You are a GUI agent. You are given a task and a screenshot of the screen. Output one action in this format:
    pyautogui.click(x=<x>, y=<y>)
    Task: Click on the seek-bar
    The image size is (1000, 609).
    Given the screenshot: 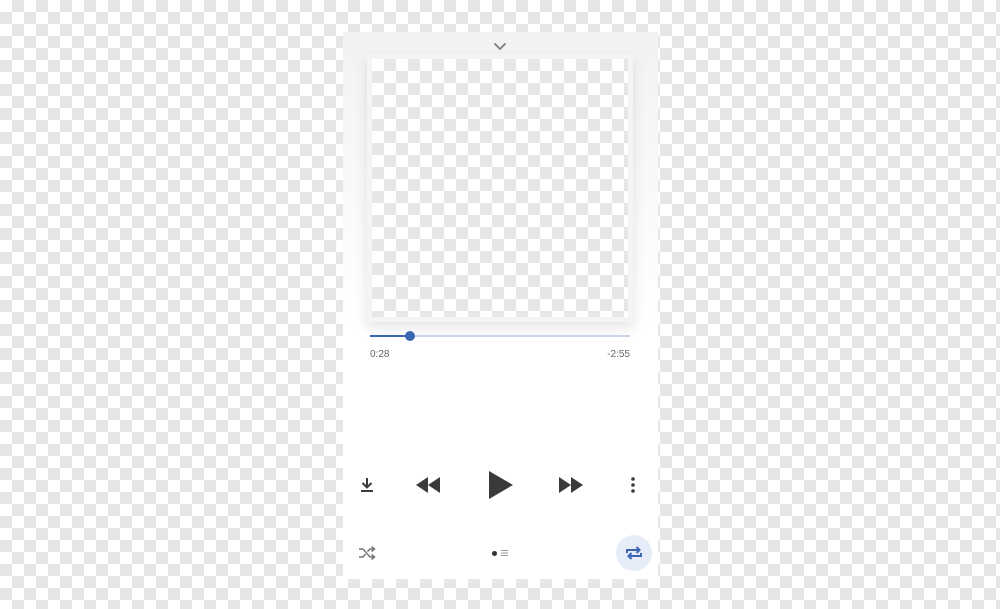 What is the action you would take?
    pyautogui.click(x=500, y=336)
    